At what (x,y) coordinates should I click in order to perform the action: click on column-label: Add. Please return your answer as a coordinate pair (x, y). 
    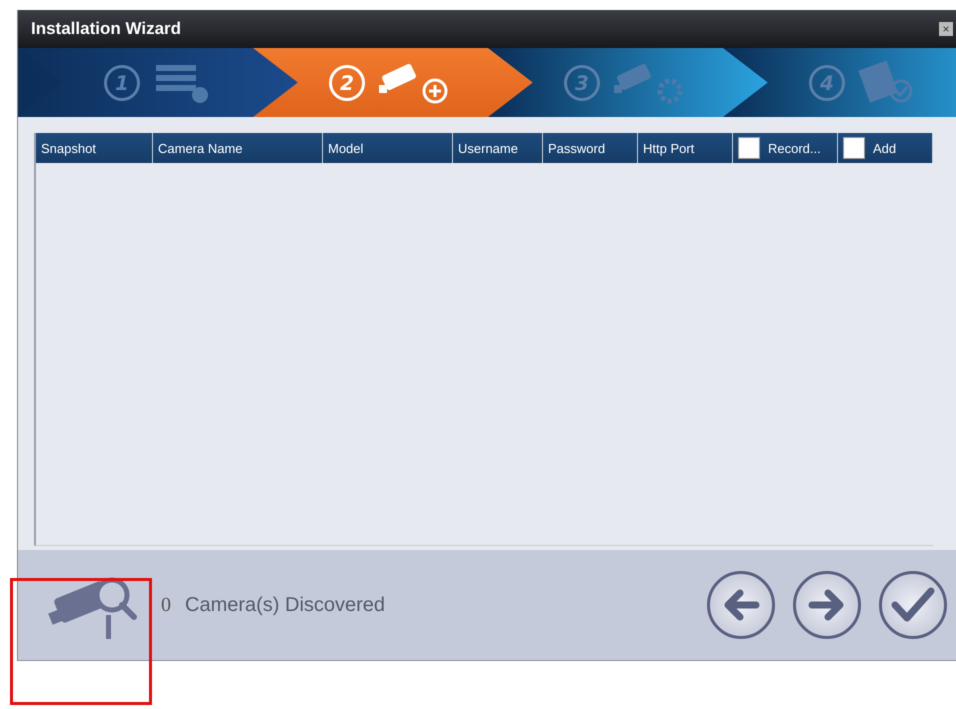
    Looking at the image, I should click on (884, 148).